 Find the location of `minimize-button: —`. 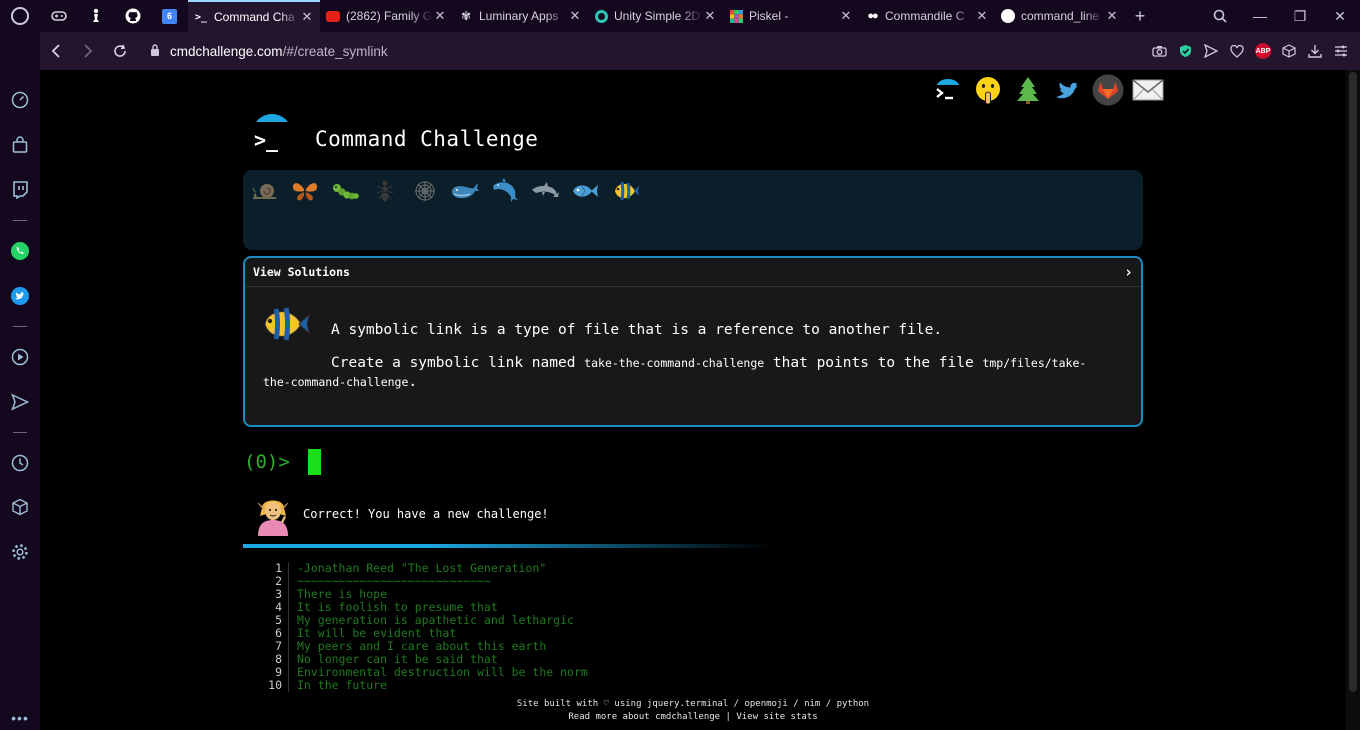

minimize-button: — is located at coordinates (1260, 16).